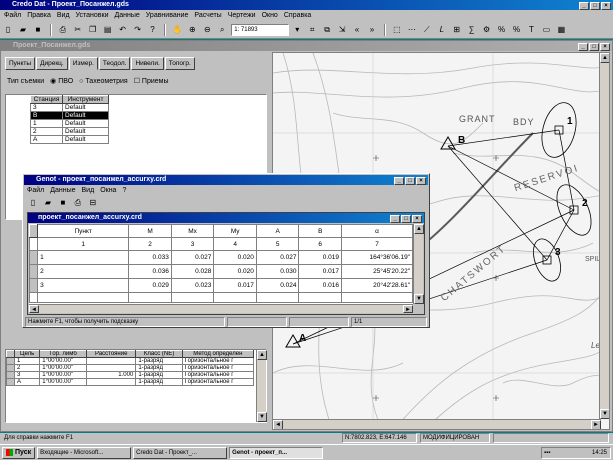 This screenshot has width=613, height=460. Describe the element at coordinates (261, 386) in the screenshot. I see `goal-scrollbar: ▲ ▼` at that location.